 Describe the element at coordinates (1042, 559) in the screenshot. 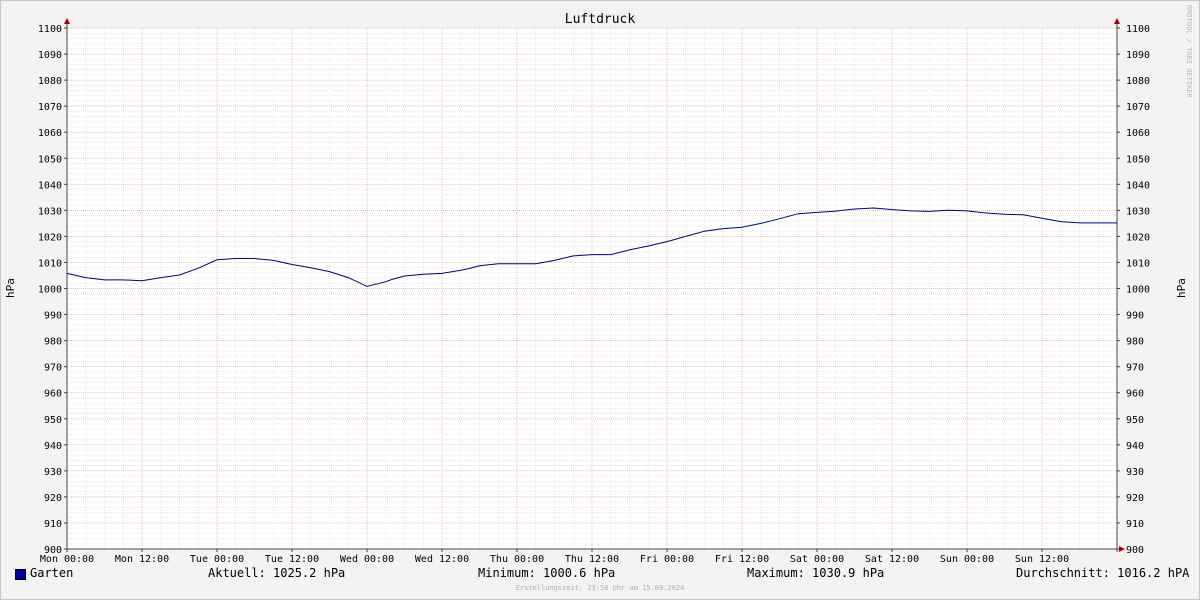

I see `x-tick-label: Sun 12:00` at that location.